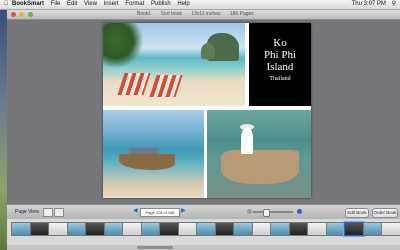  What do you see at coordinates (208, 51) in the screenshot?
I see `cliff-shape` at bounding box center [208, 51].